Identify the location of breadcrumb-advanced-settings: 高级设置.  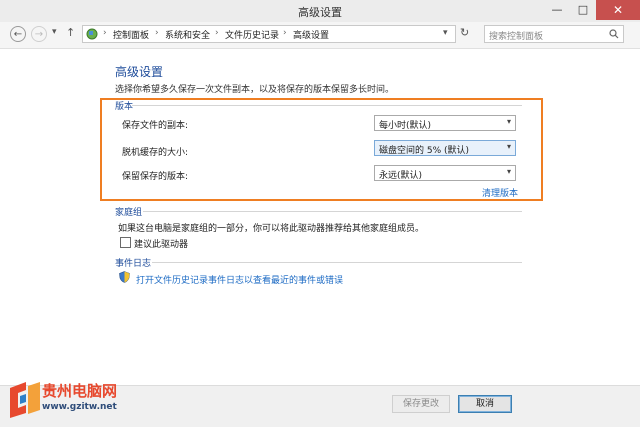
(311, 34).